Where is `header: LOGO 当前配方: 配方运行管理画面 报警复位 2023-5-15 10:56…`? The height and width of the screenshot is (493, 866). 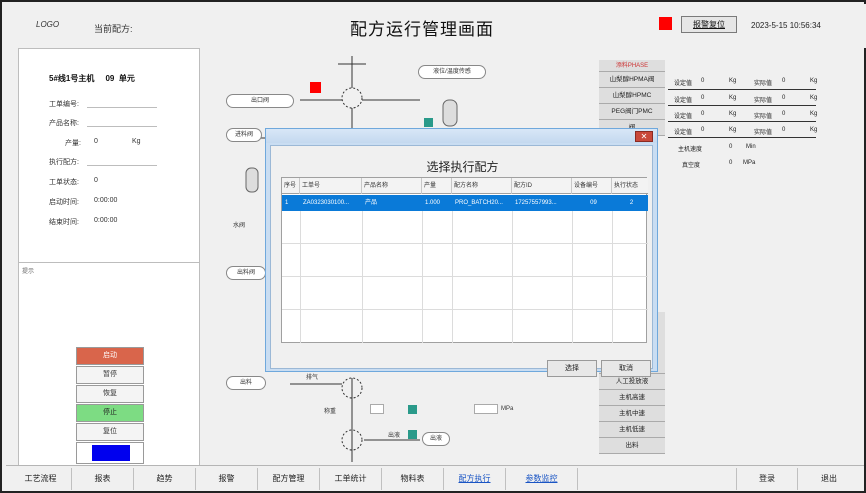
header: LOGO 当前配方: 配方运行管理画面 报警复位 2023-5-15 10:56… is located at coordinates (435, 26).